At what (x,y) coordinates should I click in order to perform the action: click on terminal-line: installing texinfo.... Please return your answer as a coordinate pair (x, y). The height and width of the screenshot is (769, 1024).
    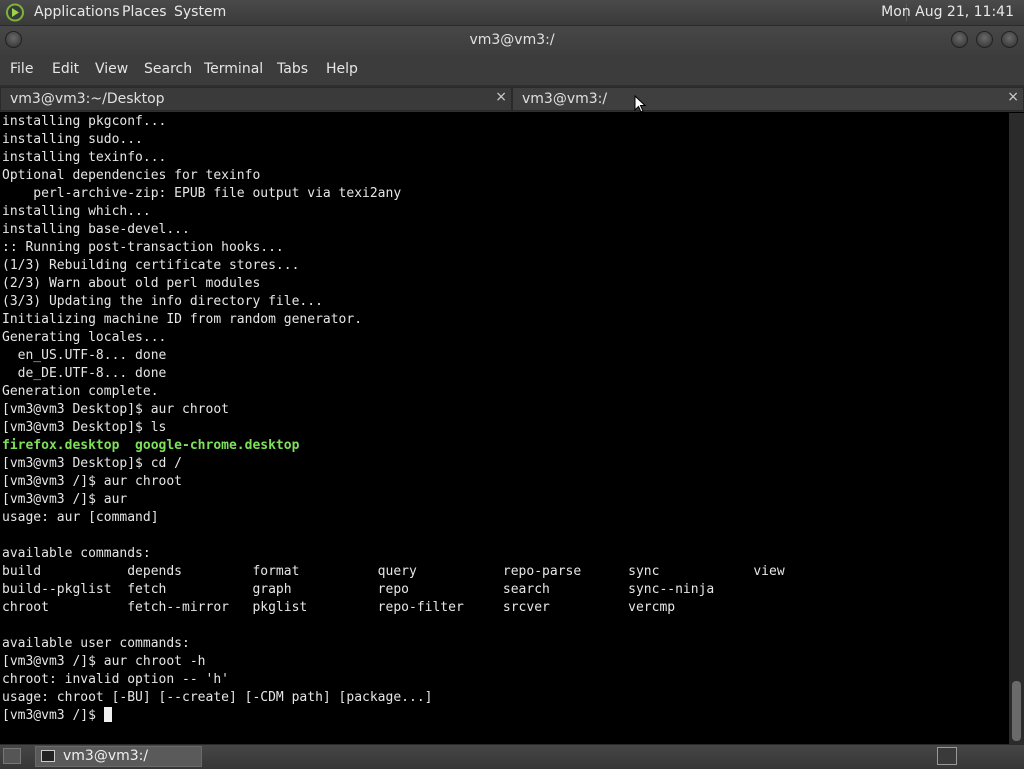
    Looking at the image, I should click on (504, 158).